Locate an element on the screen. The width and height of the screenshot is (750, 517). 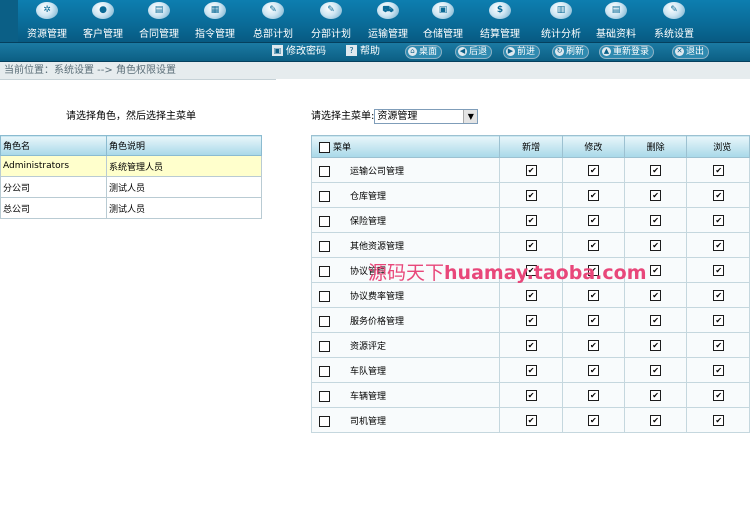
forward-button: ▶ 前进 is located at coordinates (522, 52).